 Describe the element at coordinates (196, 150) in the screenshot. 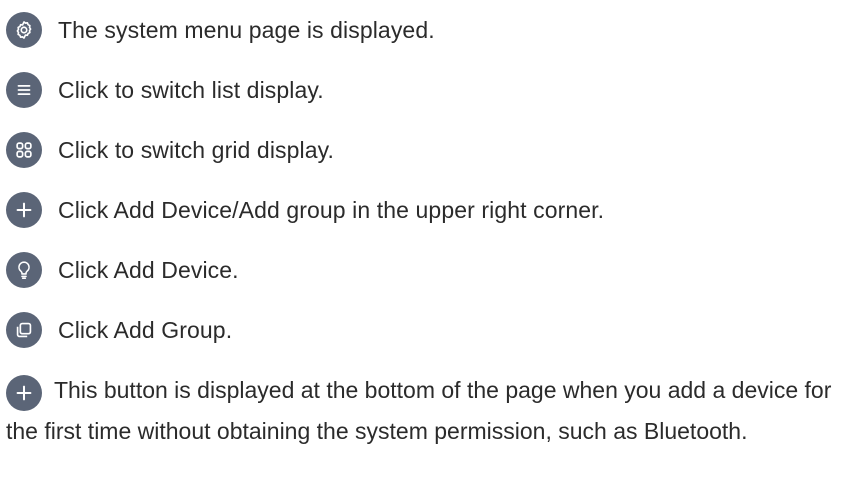

I see `legend-text: Click to switch grid display.` at that location.